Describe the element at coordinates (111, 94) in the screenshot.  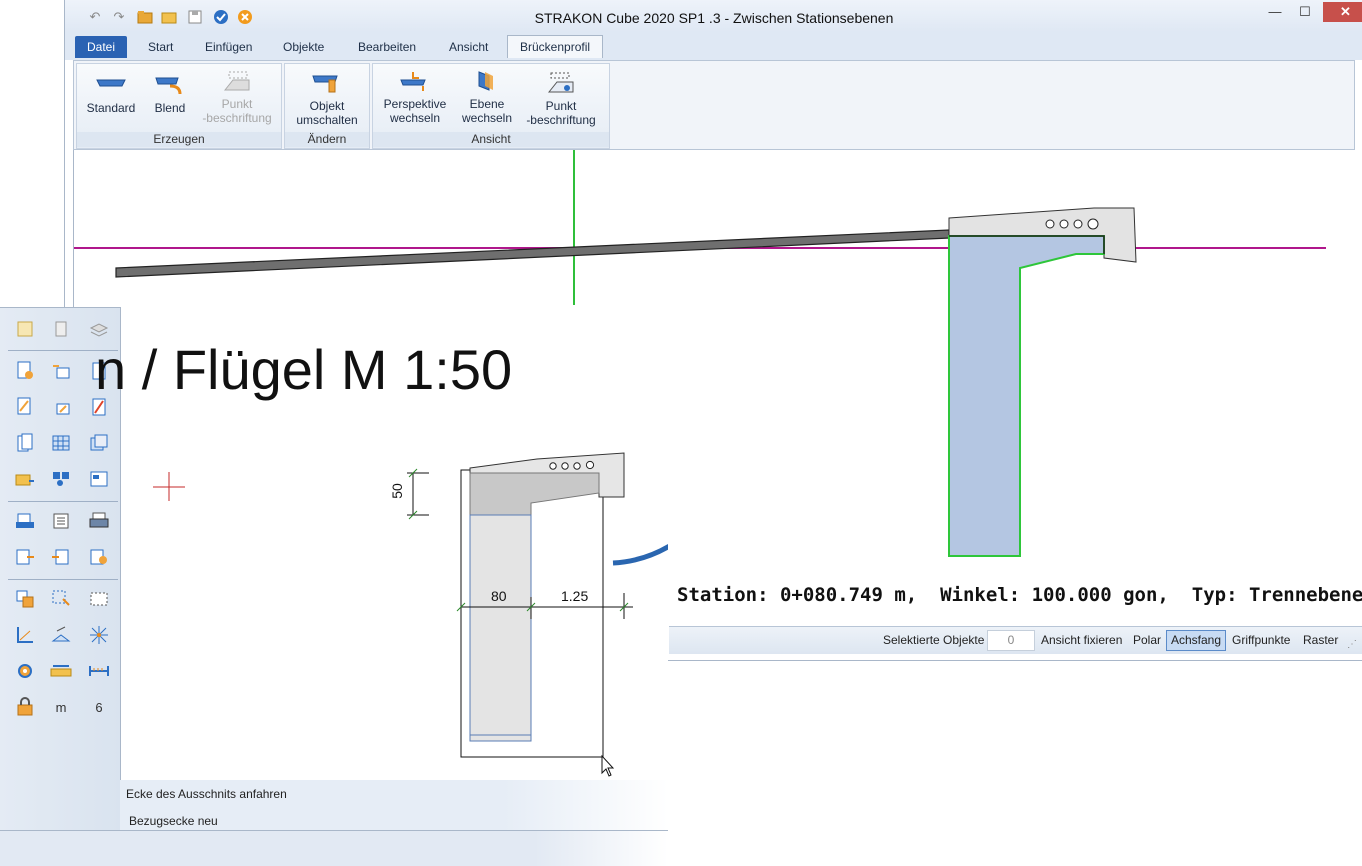
I see `standard-button: Standard` at that location.